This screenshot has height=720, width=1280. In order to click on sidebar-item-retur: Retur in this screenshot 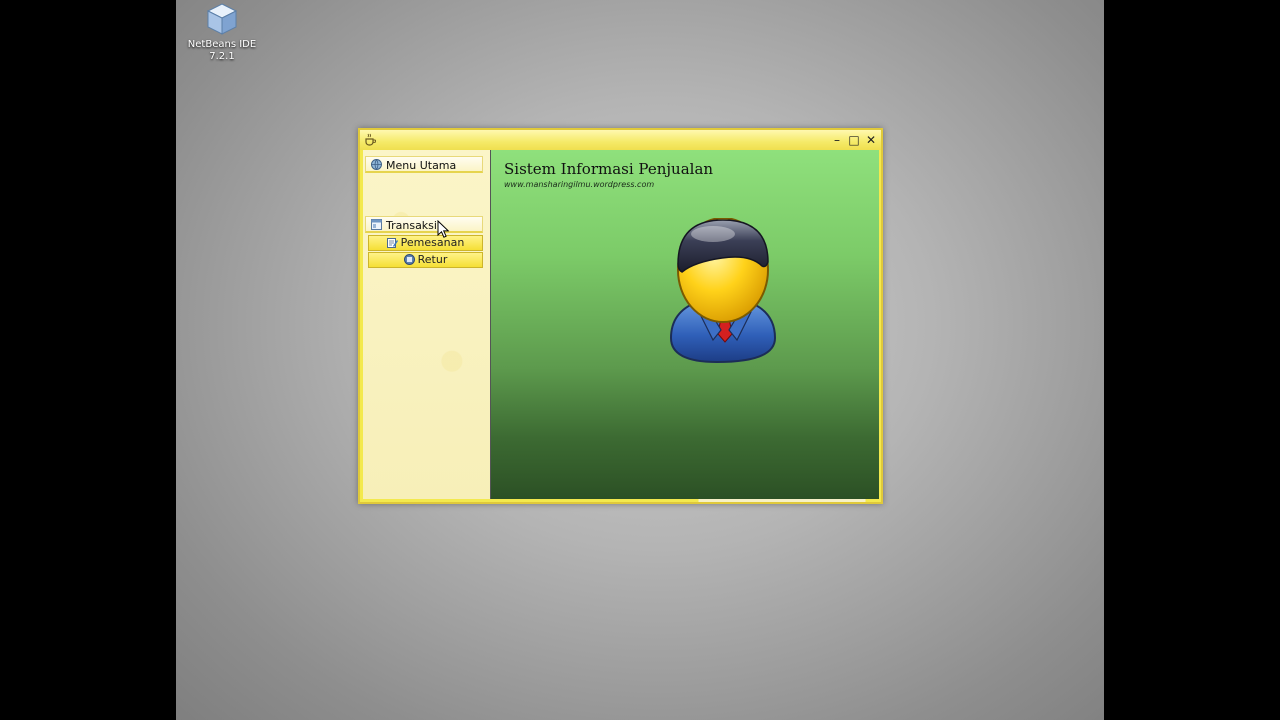, I will do `click(425, 260)`.